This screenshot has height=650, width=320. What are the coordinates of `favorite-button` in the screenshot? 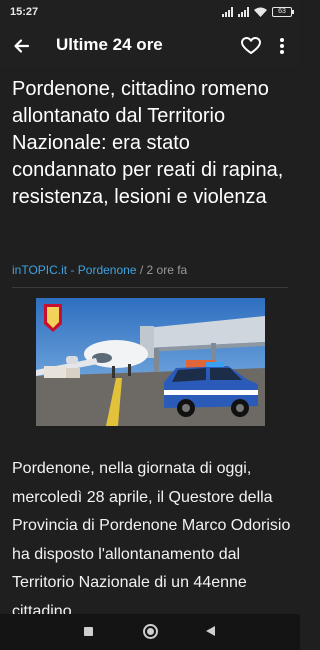 It's located at (251, 46).